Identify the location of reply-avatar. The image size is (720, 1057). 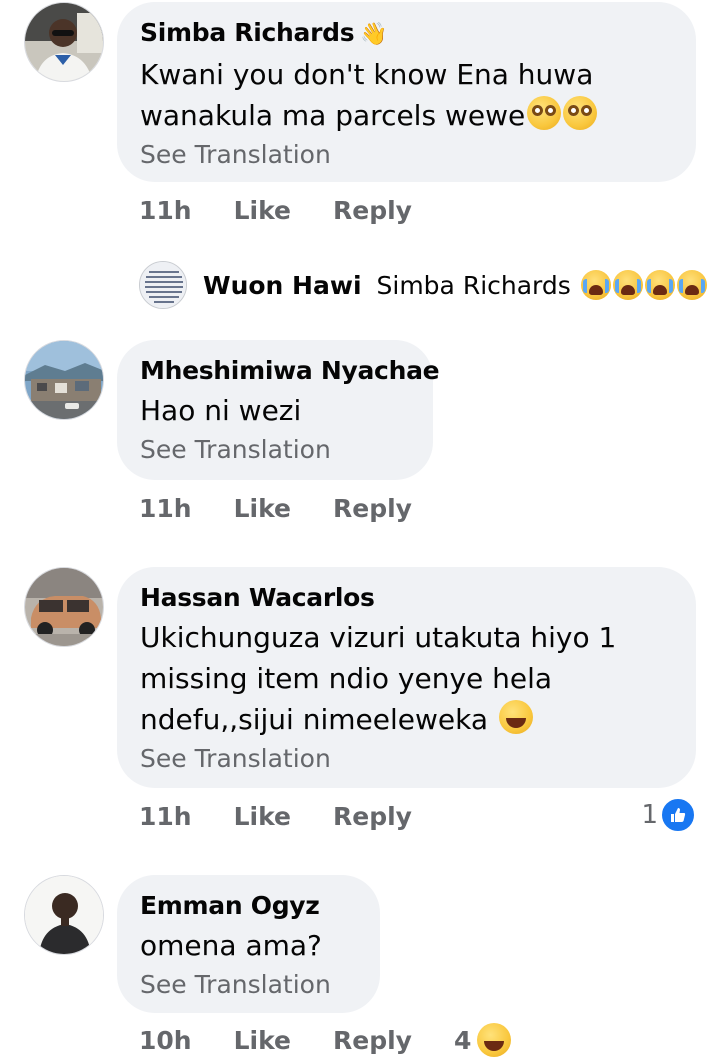
(163, 285).